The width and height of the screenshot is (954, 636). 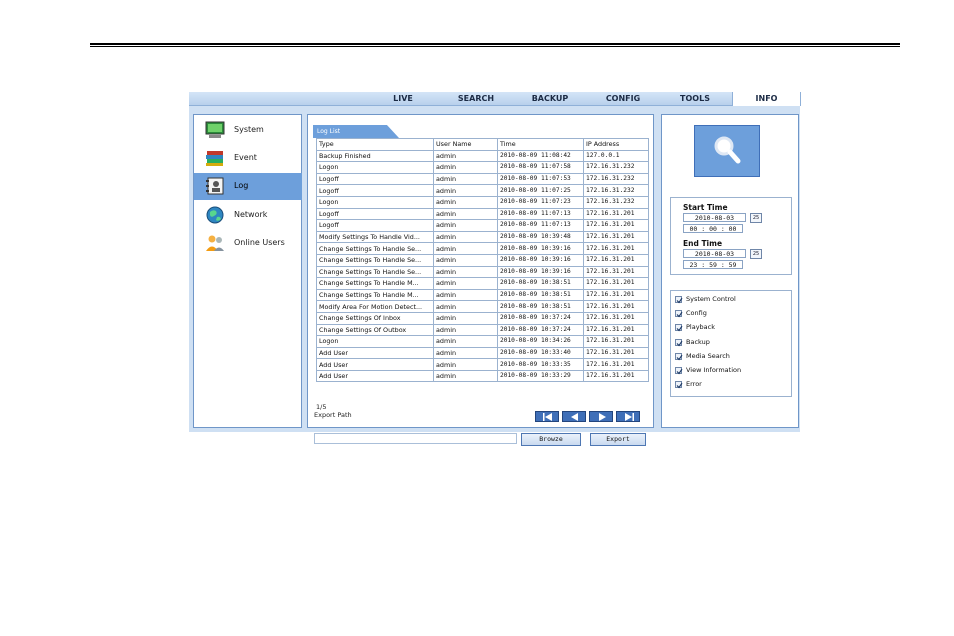 What do you see at coordinates (551, 439) in the screenshot?
I see `browse-button: Browze` at bounding box center [551, 439].